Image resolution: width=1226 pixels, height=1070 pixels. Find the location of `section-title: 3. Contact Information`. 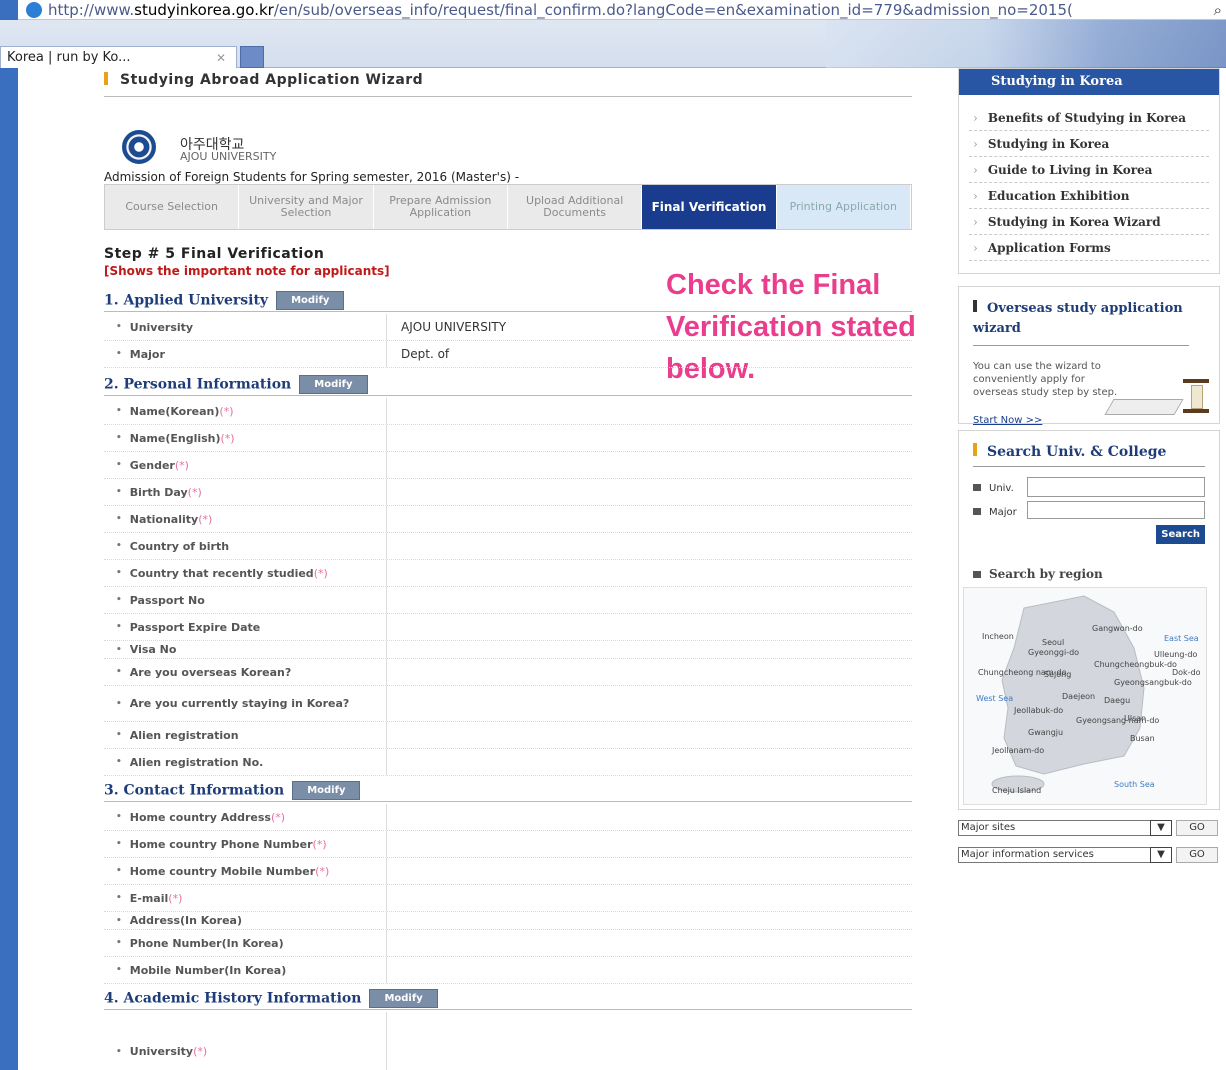

section-title: 3. Contact Information is located at coordinates (194, 790).